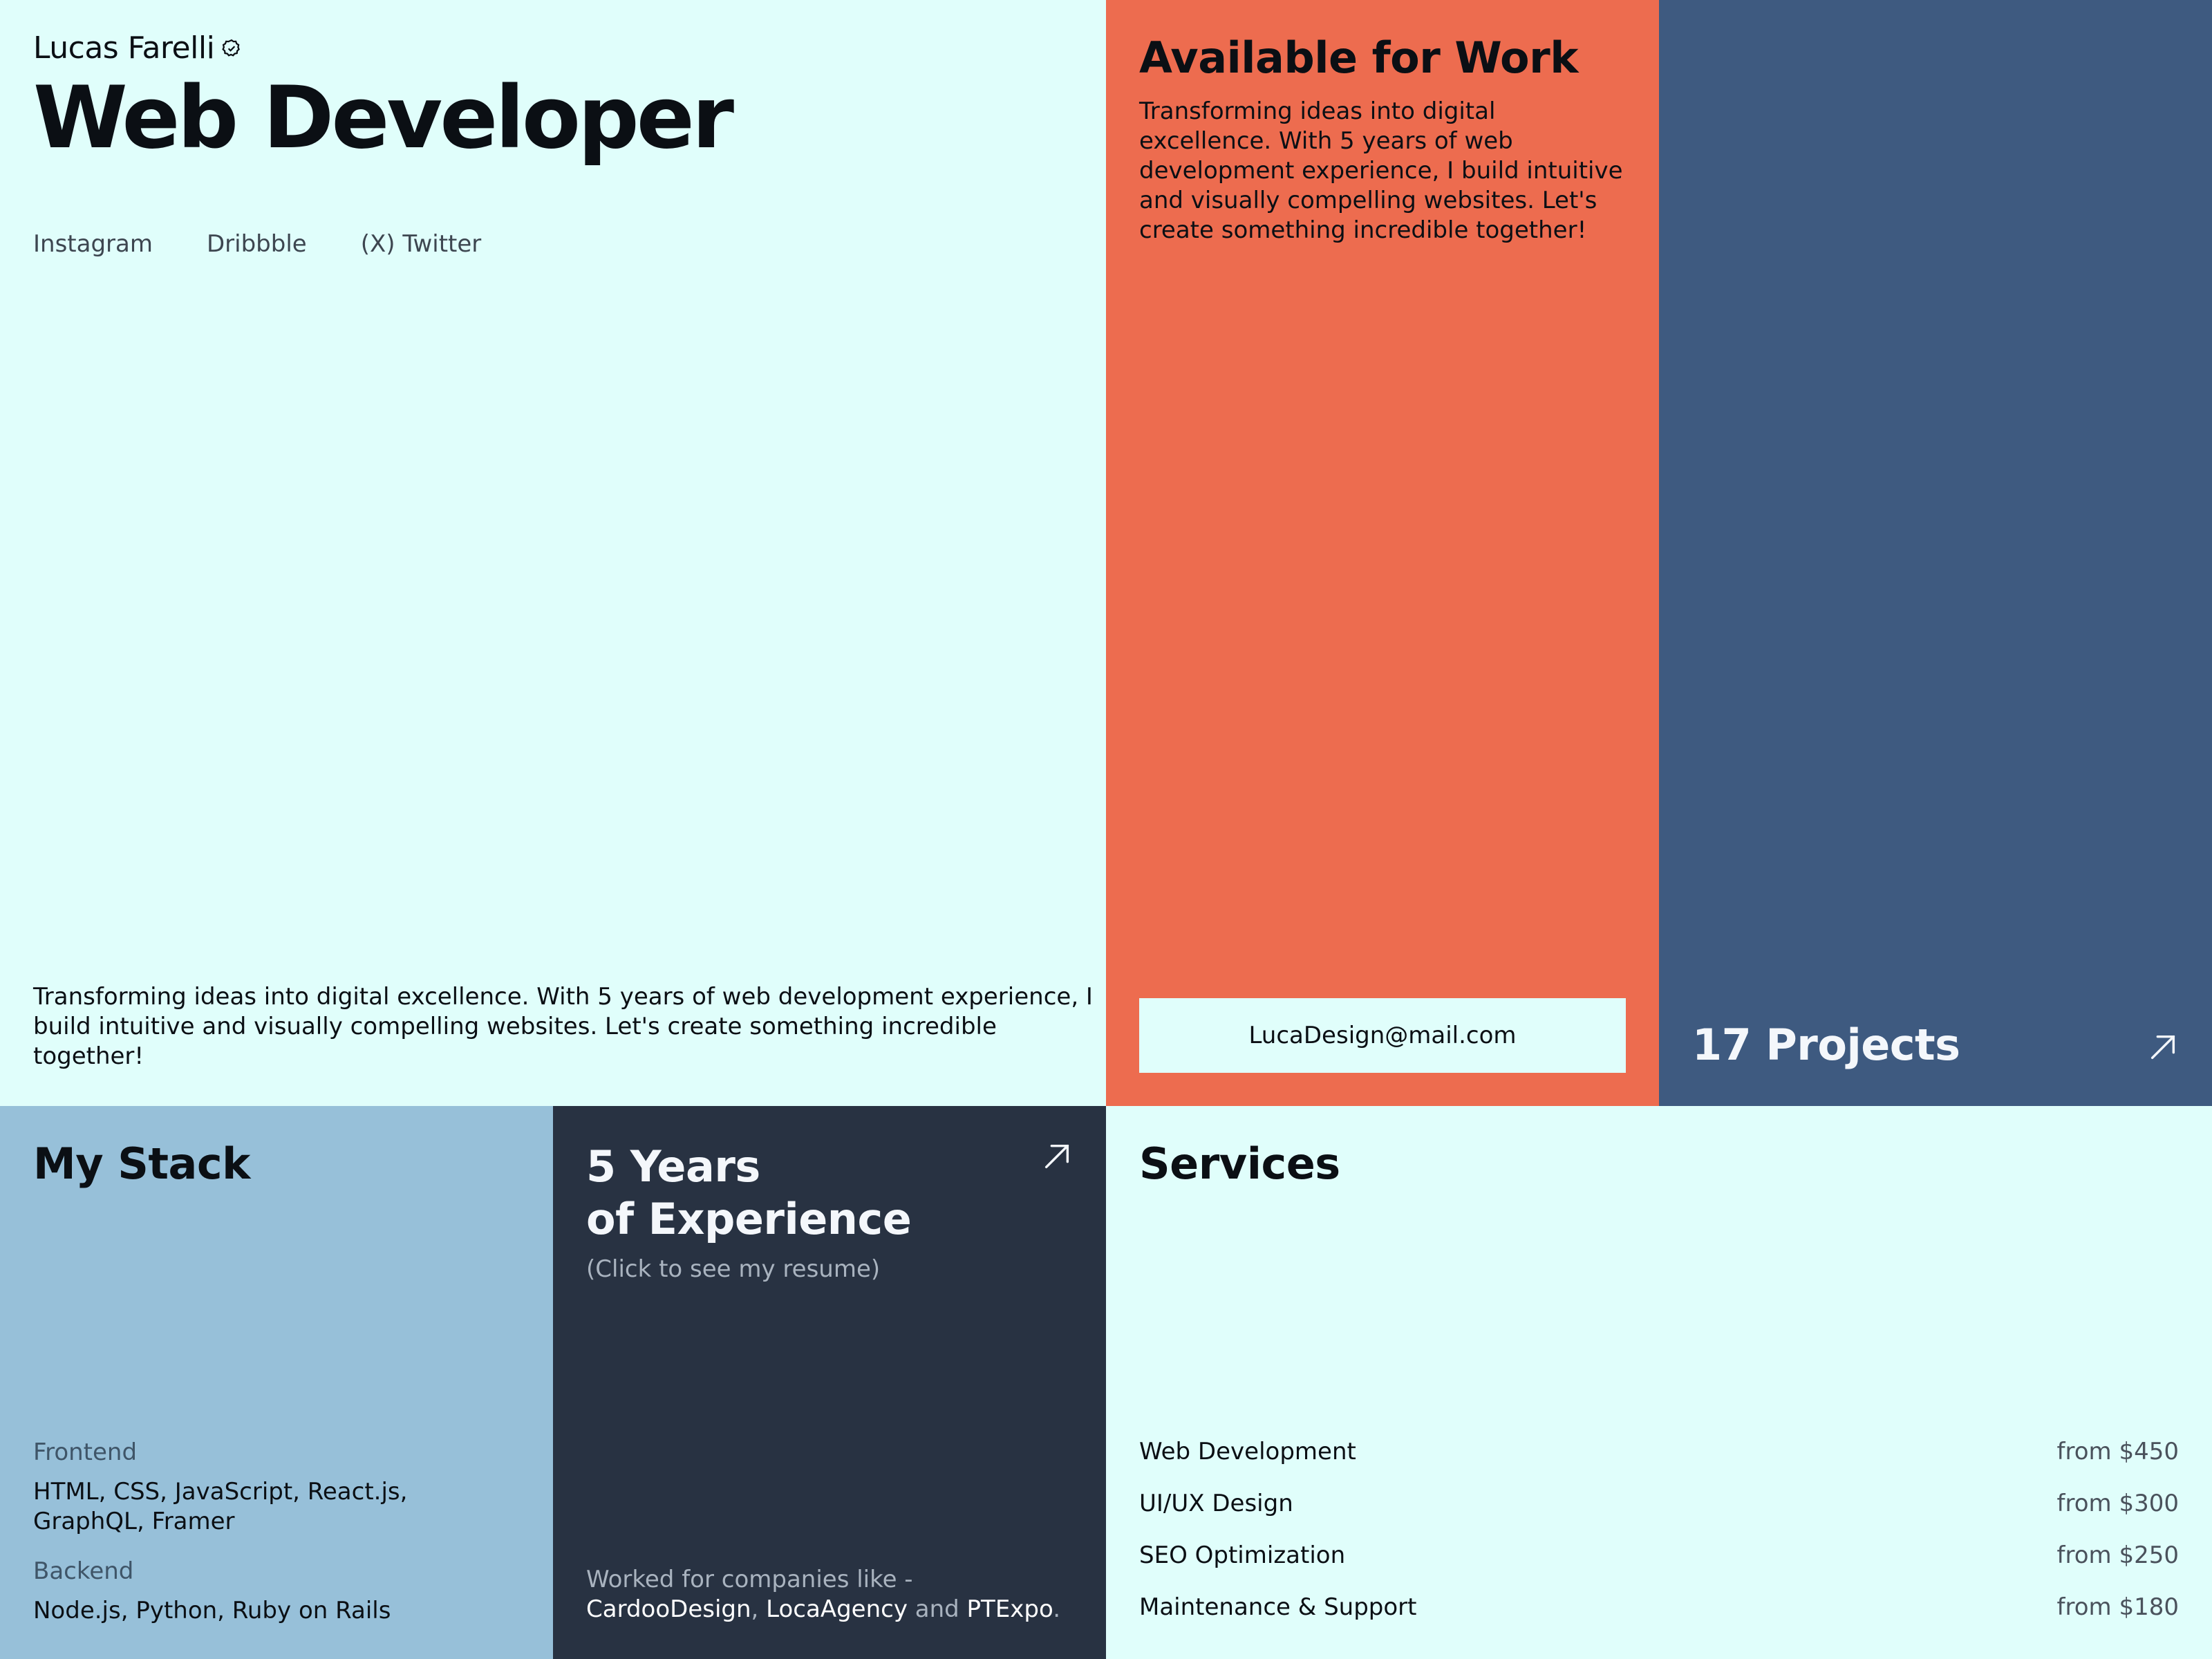 The width and height of the screenshot is (2212, 1659). Describe the element at coordinates (85, 1452) in the screenshot. I see `stack-category-frontend: Frontend` at that location.